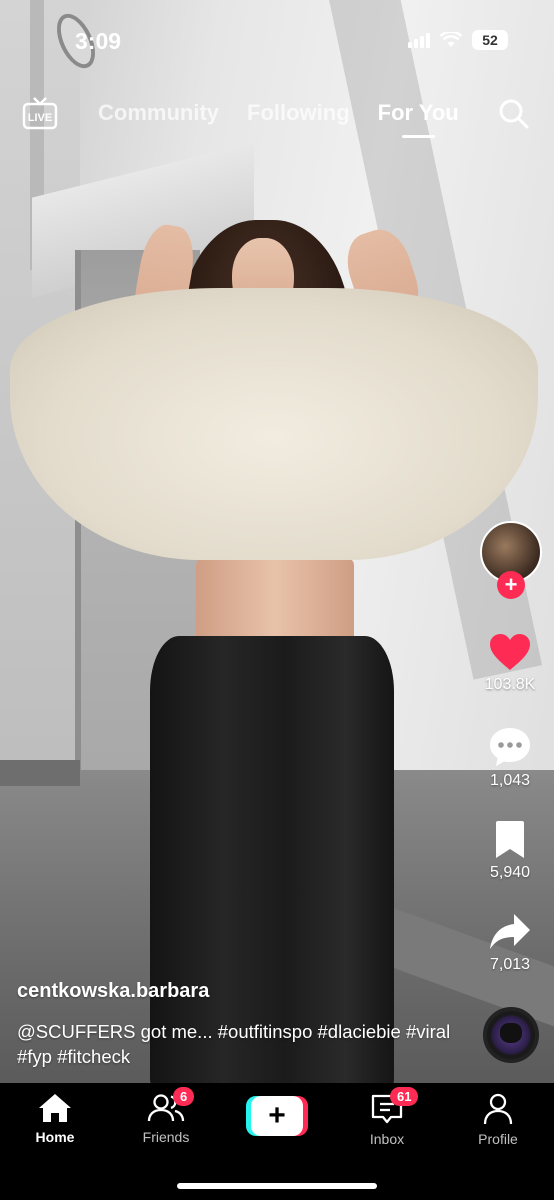 The height and width of the screenshot is (1200, 554). Describe the element at coordinates (419, 40) in the screenshot. I see `cellular-signal-icon` at that location.